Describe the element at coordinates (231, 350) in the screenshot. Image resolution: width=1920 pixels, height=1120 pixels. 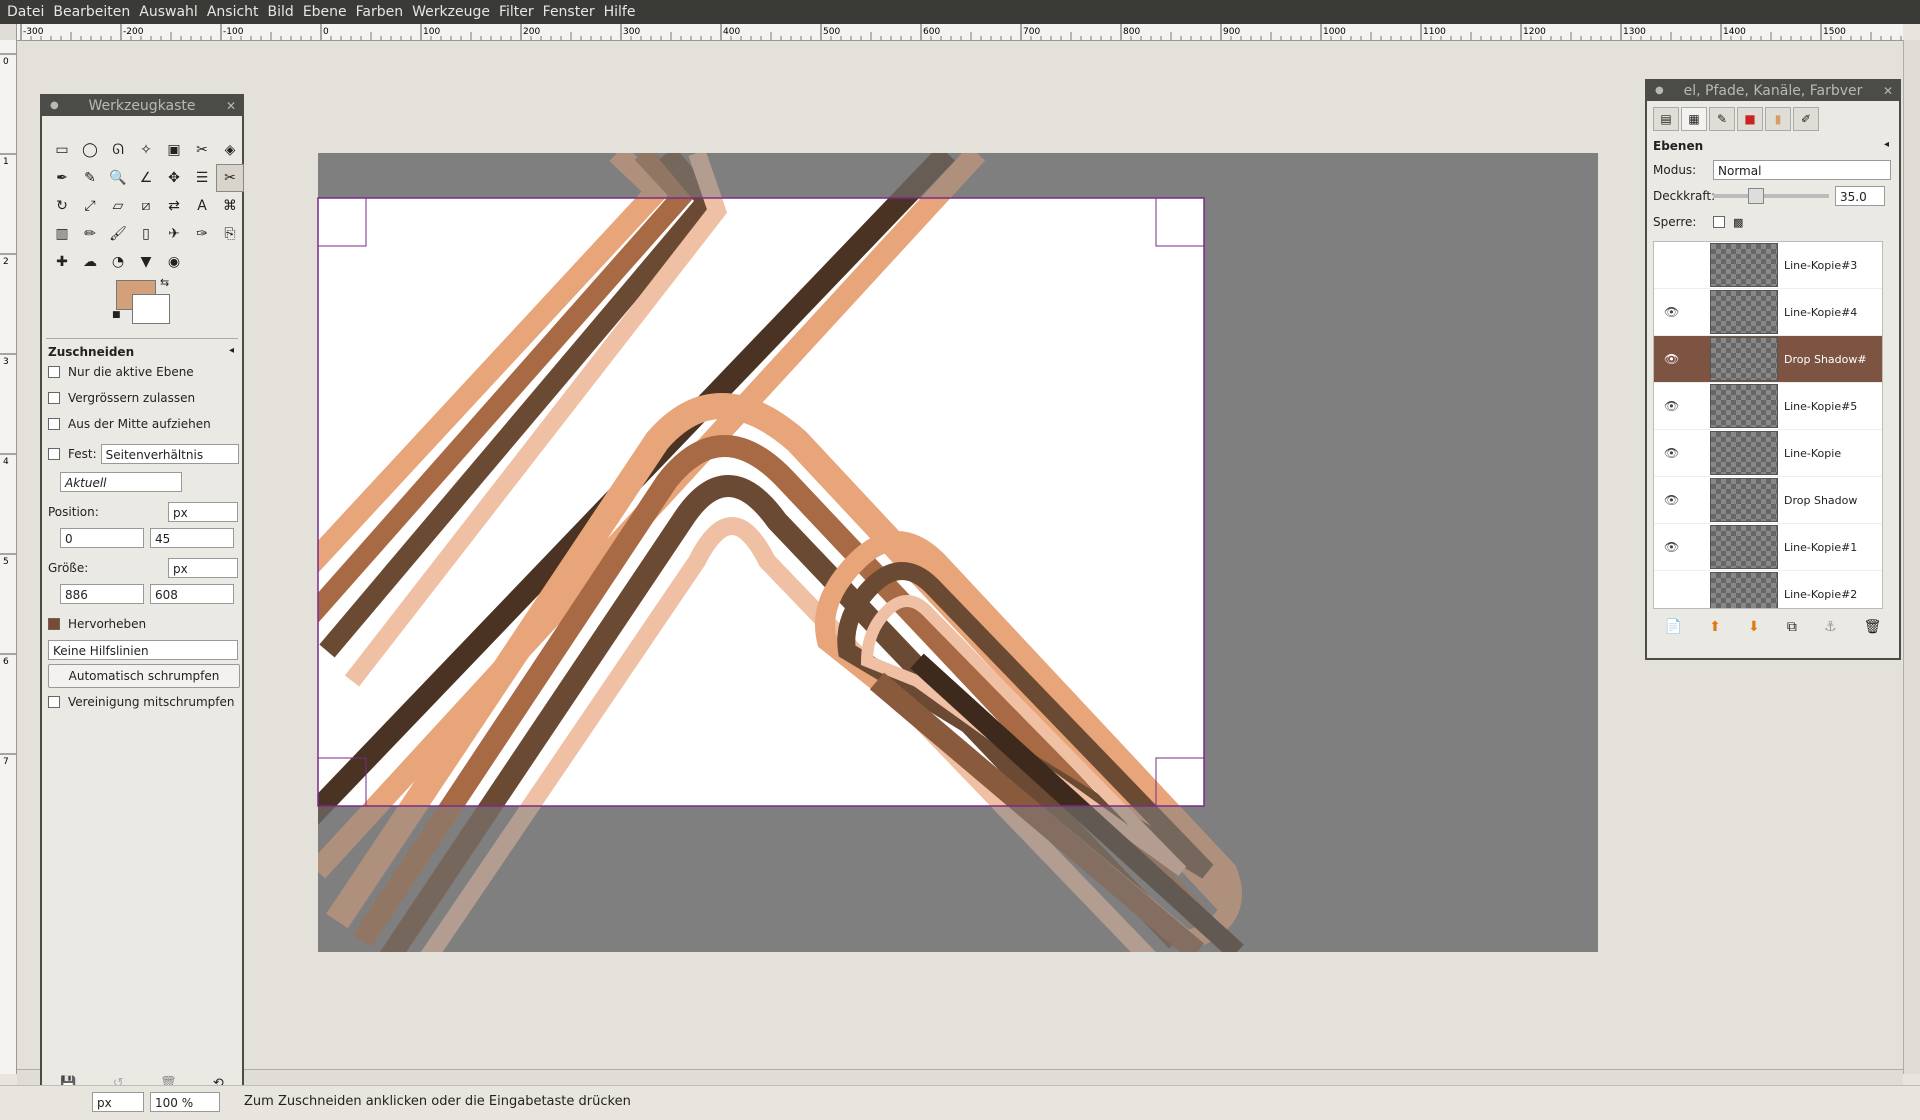
I see `options-menu-icon: ◂` at that location.